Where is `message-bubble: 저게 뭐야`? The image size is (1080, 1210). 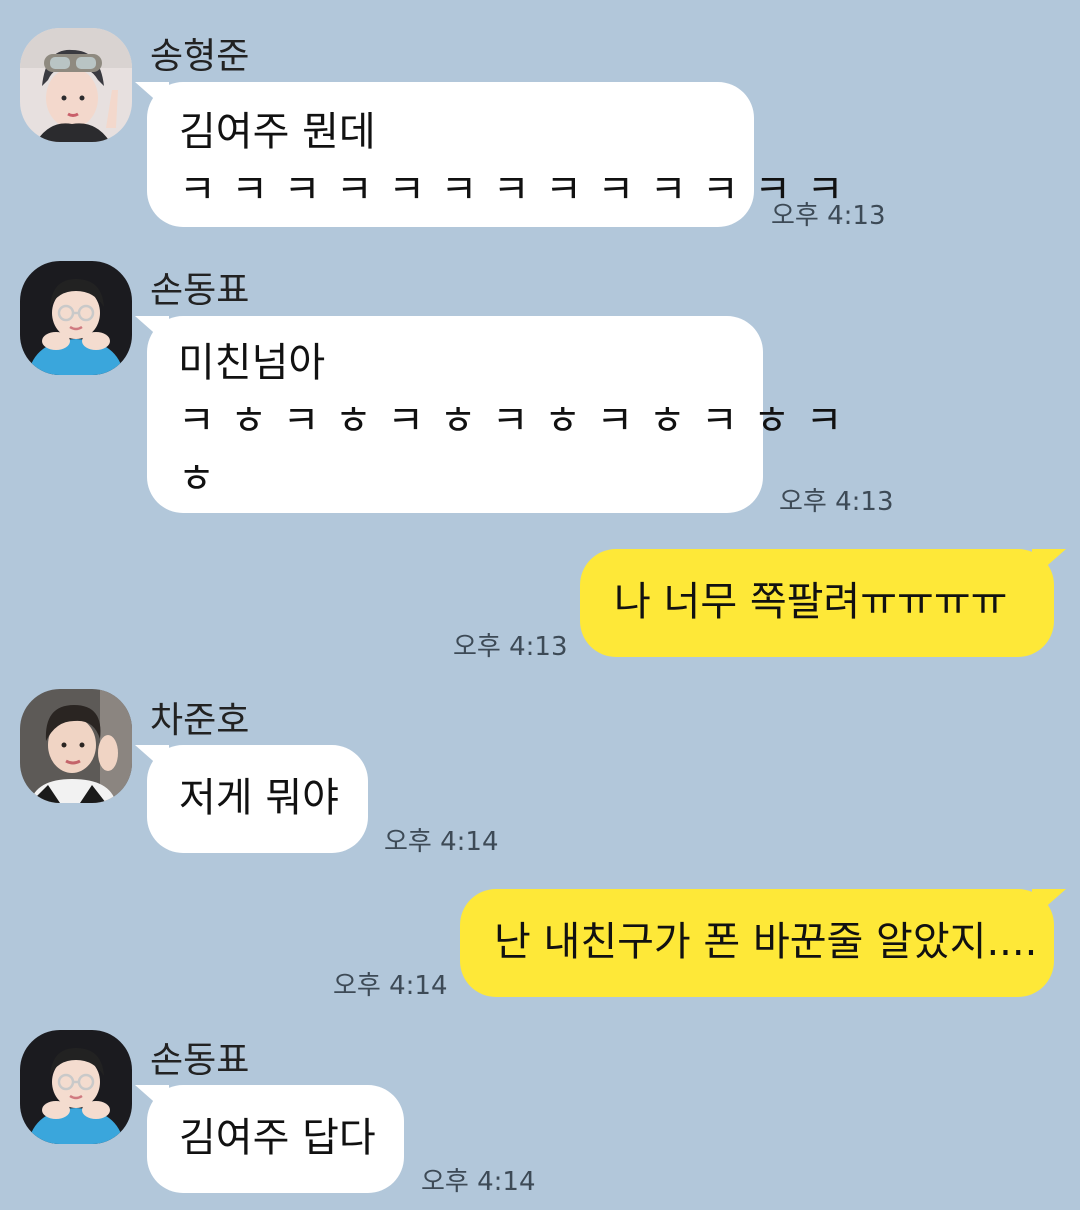
message-bubble: 저게 뭐야 is located at coordinates (257, 799).